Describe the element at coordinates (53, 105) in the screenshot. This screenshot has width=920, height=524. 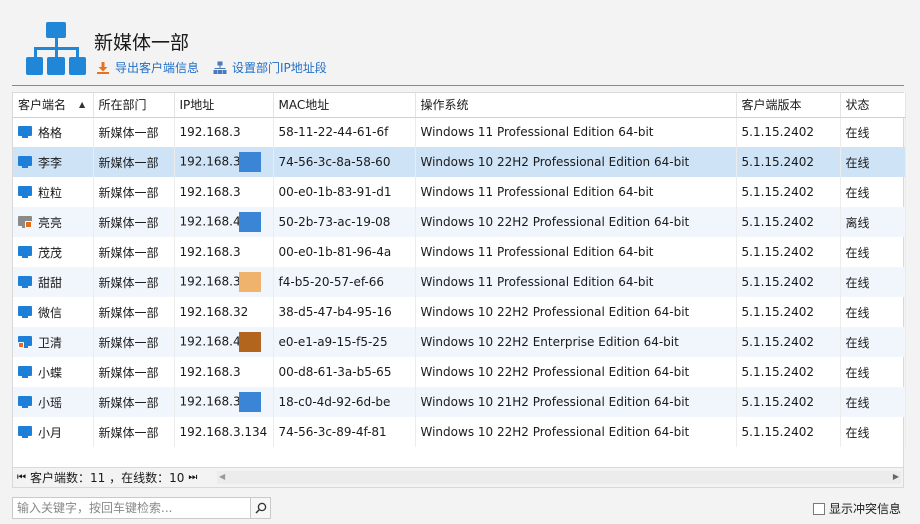
I see `column-header-client-name: 客户端名 ▲` at that location.